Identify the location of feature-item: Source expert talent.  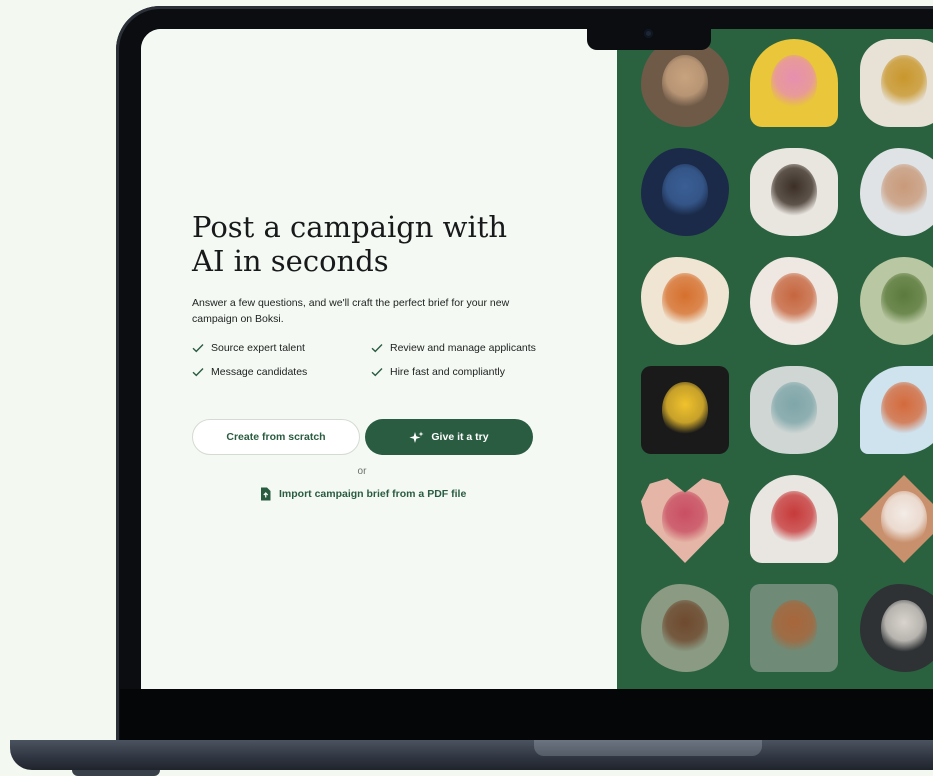
(248, 348).